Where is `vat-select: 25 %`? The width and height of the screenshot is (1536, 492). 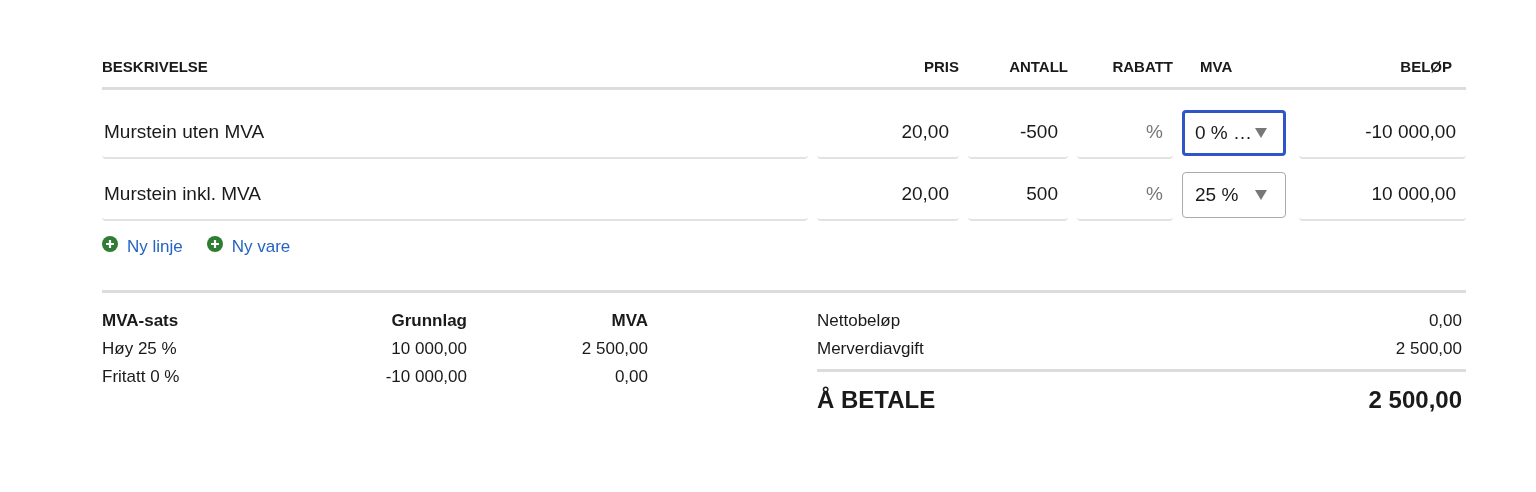 vat-select: 25 % is located at coordinates (1234, 195).